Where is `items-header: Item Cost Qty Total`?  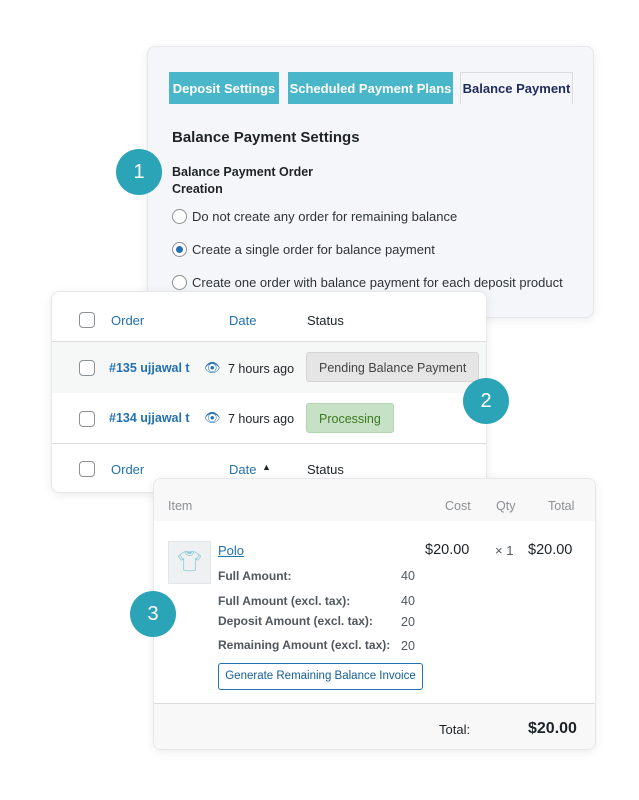
items-header: Item Cost Qty Total is located at coordinates (374, 500).